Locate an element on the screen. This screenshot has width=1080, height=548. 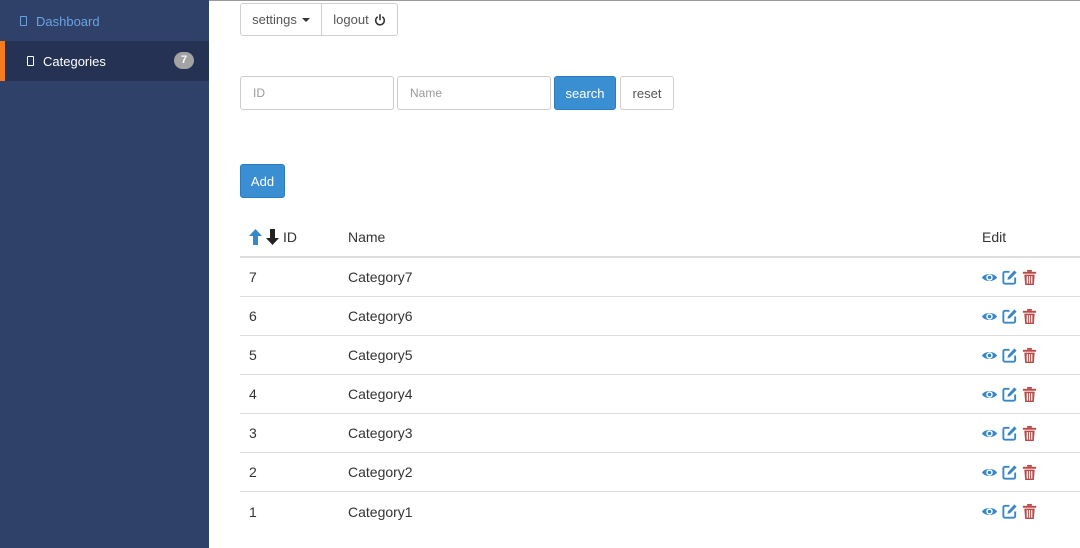
add-button: Add is located at coordinates (262, 181).